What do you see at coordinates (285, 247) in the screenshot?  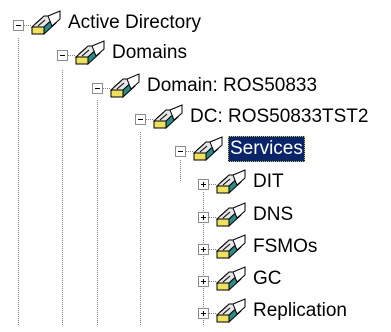 I see `tree-node-label: FSMOs` at bounding box center [285, 247].